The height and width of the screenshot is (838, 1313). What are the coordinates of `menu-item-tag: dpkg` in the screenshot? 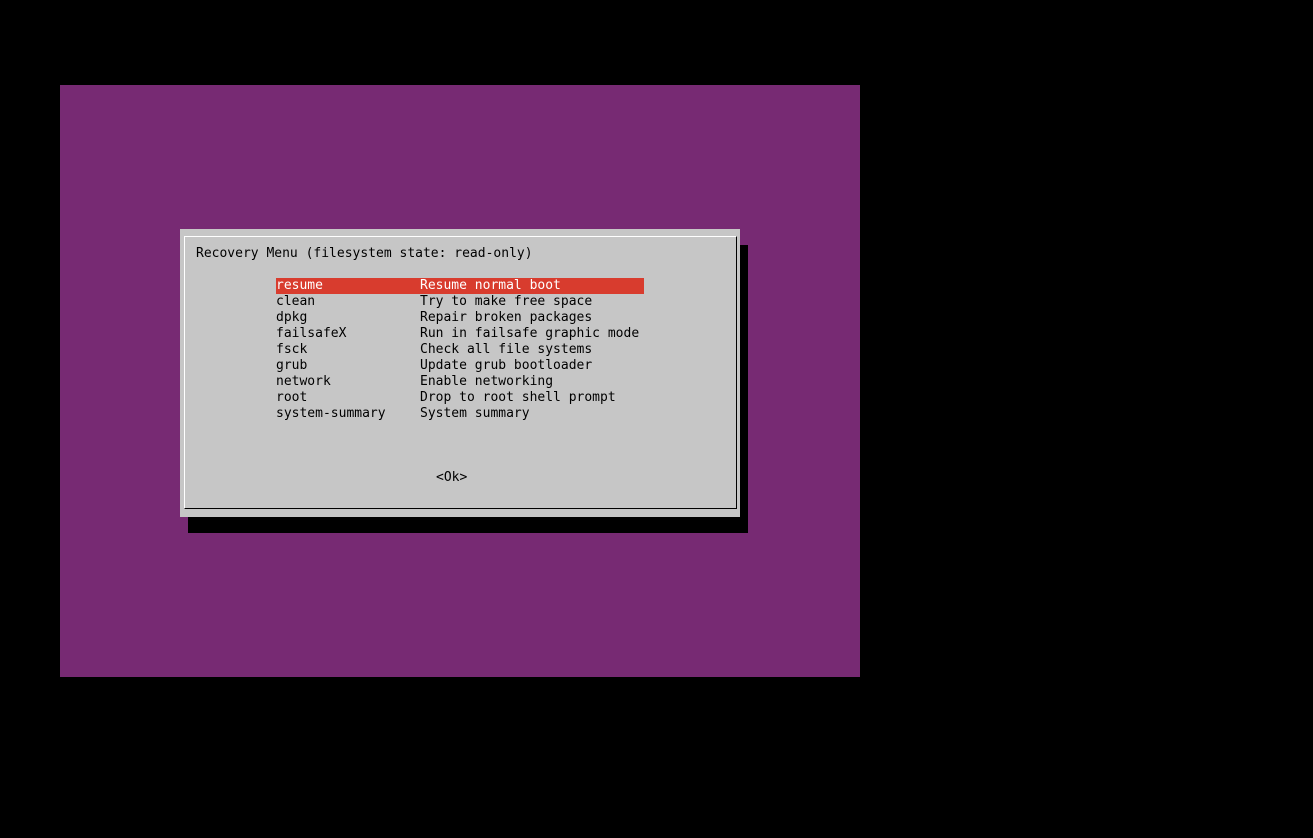 It's located at (292, 317).